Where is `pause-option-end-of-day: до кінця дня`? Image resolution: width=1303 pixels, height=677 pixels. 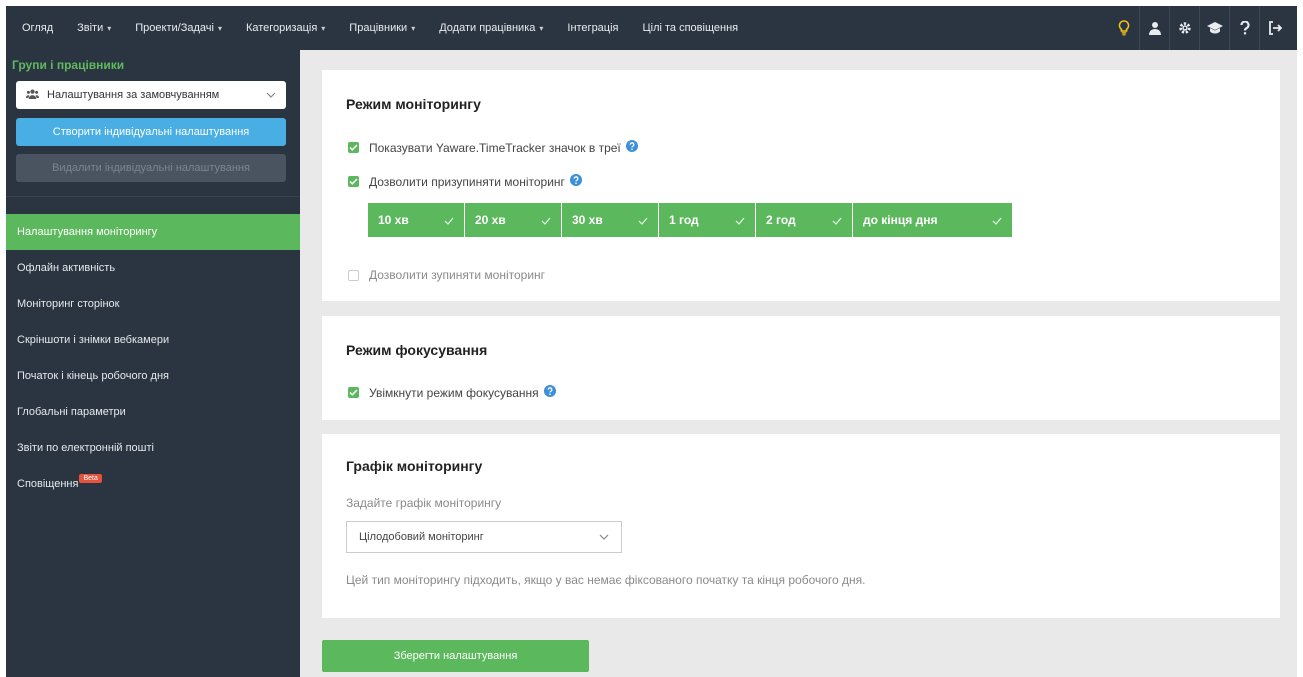
pause-option-end-of-day: до кінця дня is located at coordinates (932, 220).